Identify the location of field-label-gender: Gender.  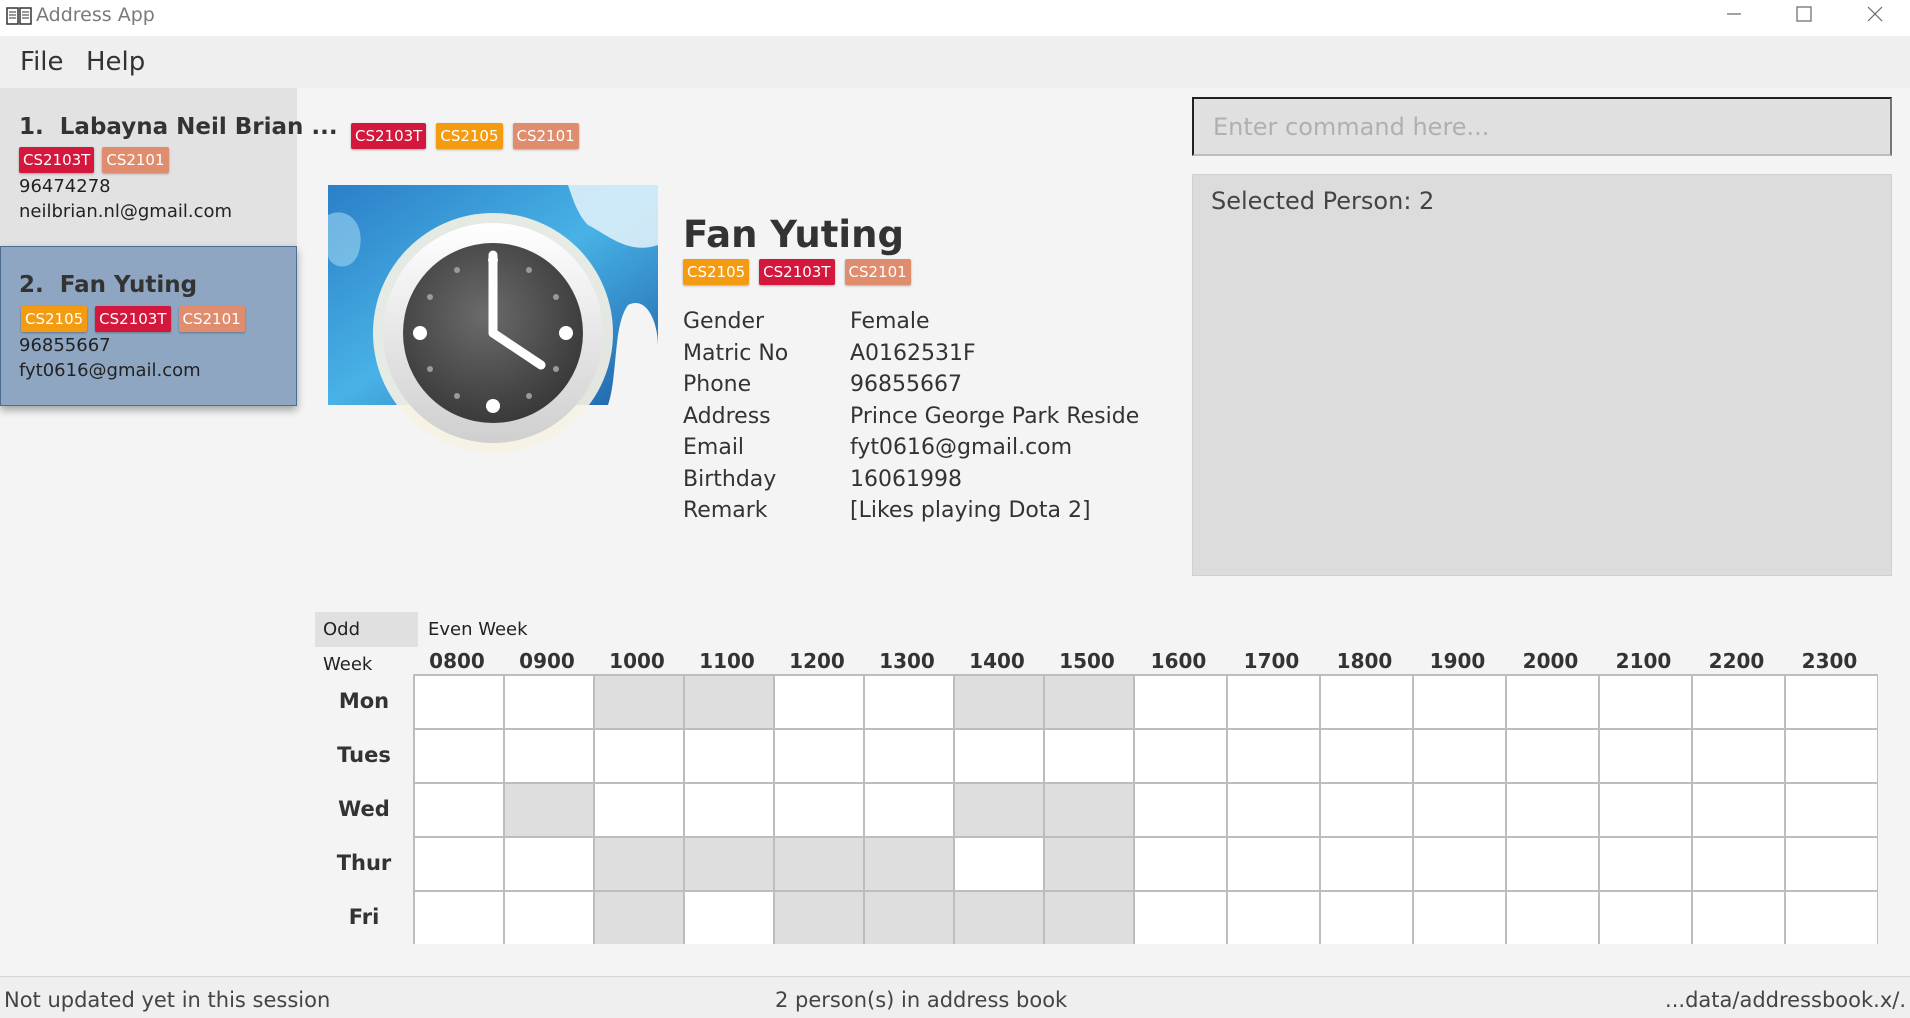
(724, 321).